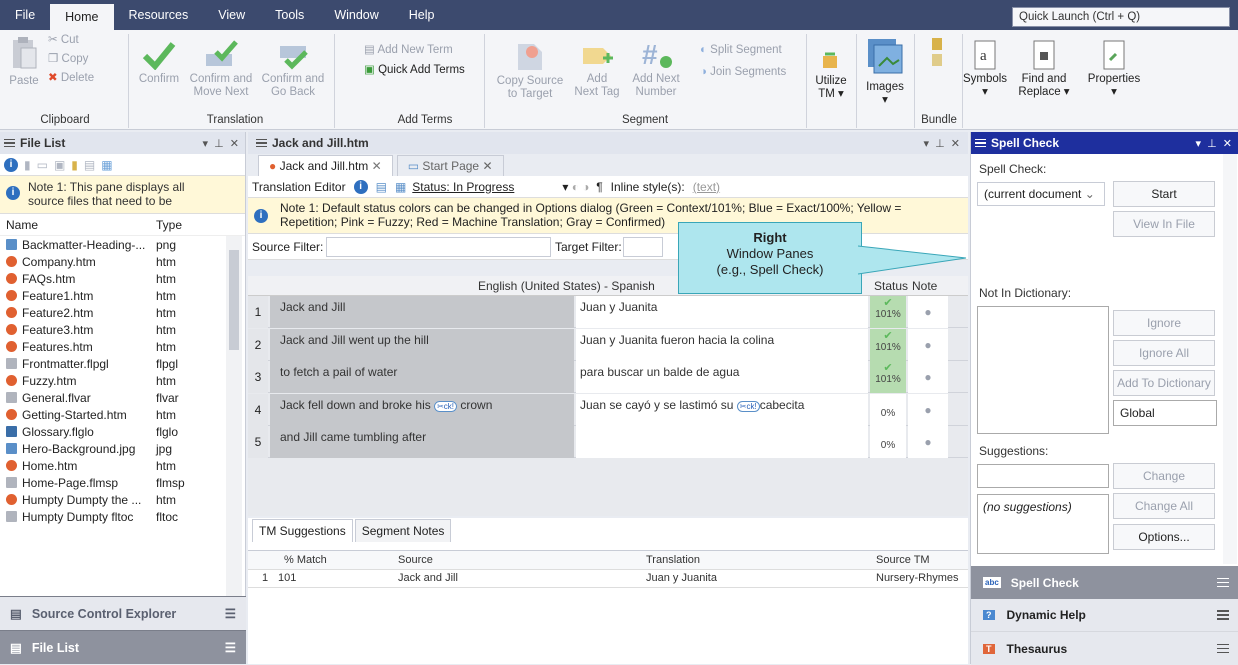 This screenshot has height=665, width=1238. I want to click on quick-add-terms-button: ▣ Quick Add Terms, so click(414, 70).